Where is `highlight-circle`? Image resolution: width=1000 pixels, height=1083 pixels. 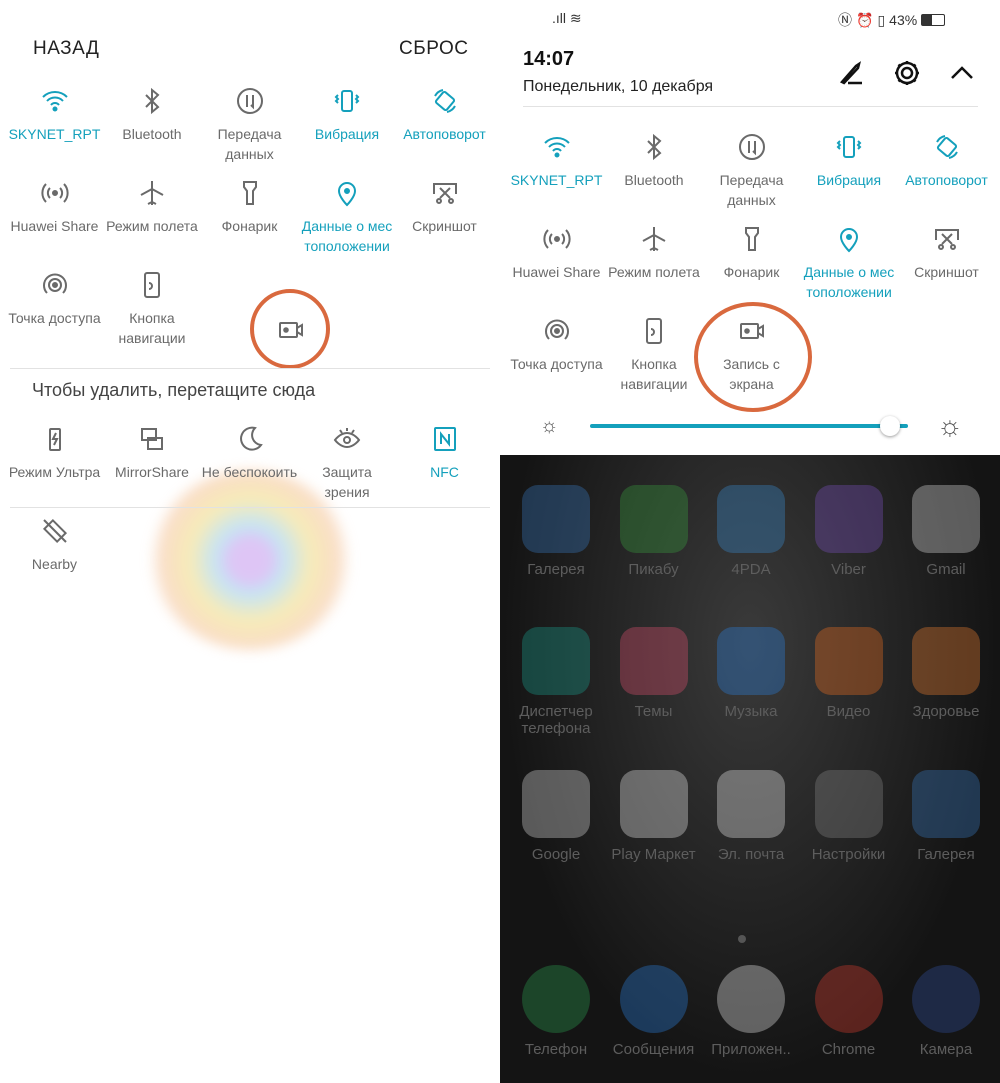
highlight-circle is located at coordinates (753, 357).